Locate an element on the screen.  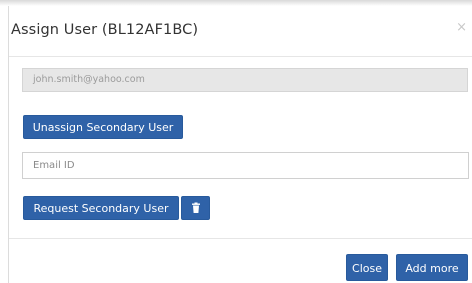
dialog-title: Assign User (BL12AF1BC) is located at coordinates (105, 30).